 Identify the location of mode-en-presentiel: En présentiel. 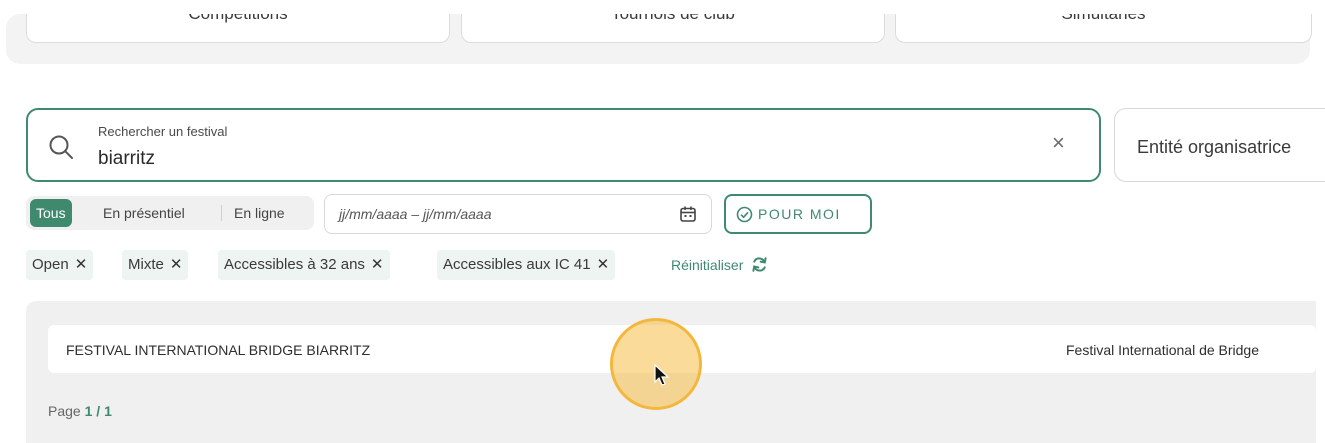
(144, 213).